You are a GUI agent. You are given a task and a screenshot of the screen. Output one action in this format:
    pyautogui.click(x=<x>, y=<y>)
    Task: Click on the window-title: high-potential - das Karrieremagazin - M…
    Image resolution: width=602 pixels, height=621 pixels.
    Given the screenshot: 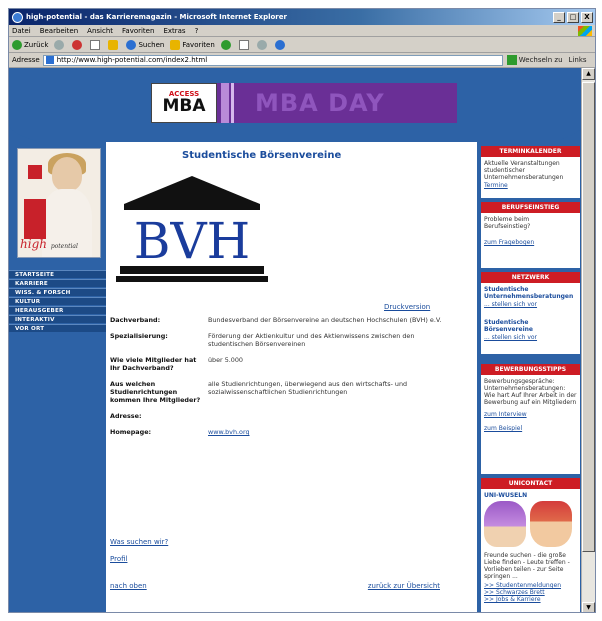 What is the action you would take?
    pyautogui.click(x=156, y=17)
    